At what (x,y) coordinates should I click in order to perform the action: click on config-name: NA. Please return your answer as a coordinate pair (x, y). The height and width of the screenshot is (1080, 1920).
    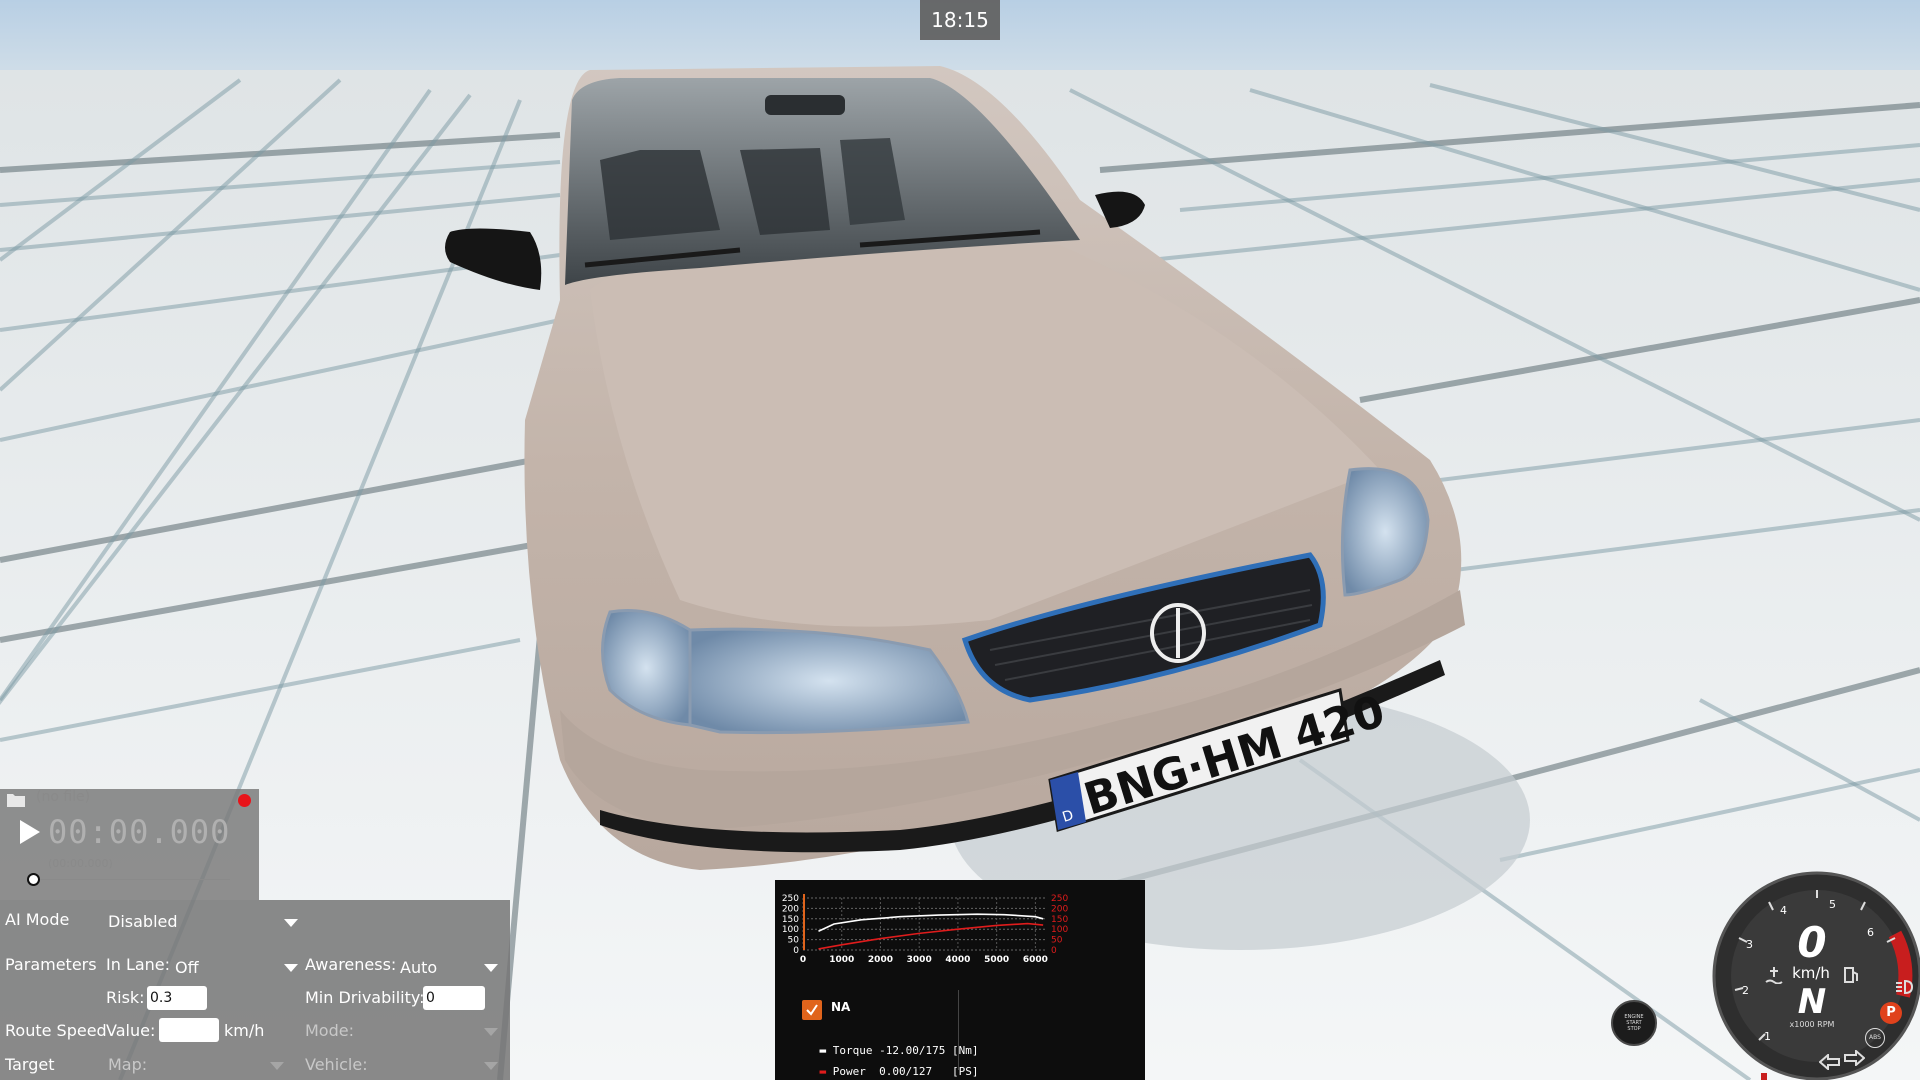
    Looking at the image, I should click on (841, 1007).